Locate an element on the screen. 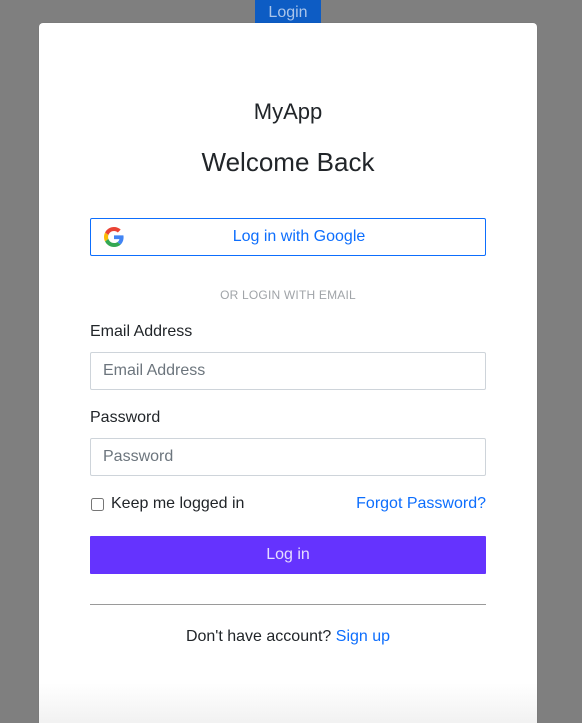 Image resolution: width=582 pixels, height=723 pixels. signup-row: Don't have account? Sign up is located at coordinates (288, 637).